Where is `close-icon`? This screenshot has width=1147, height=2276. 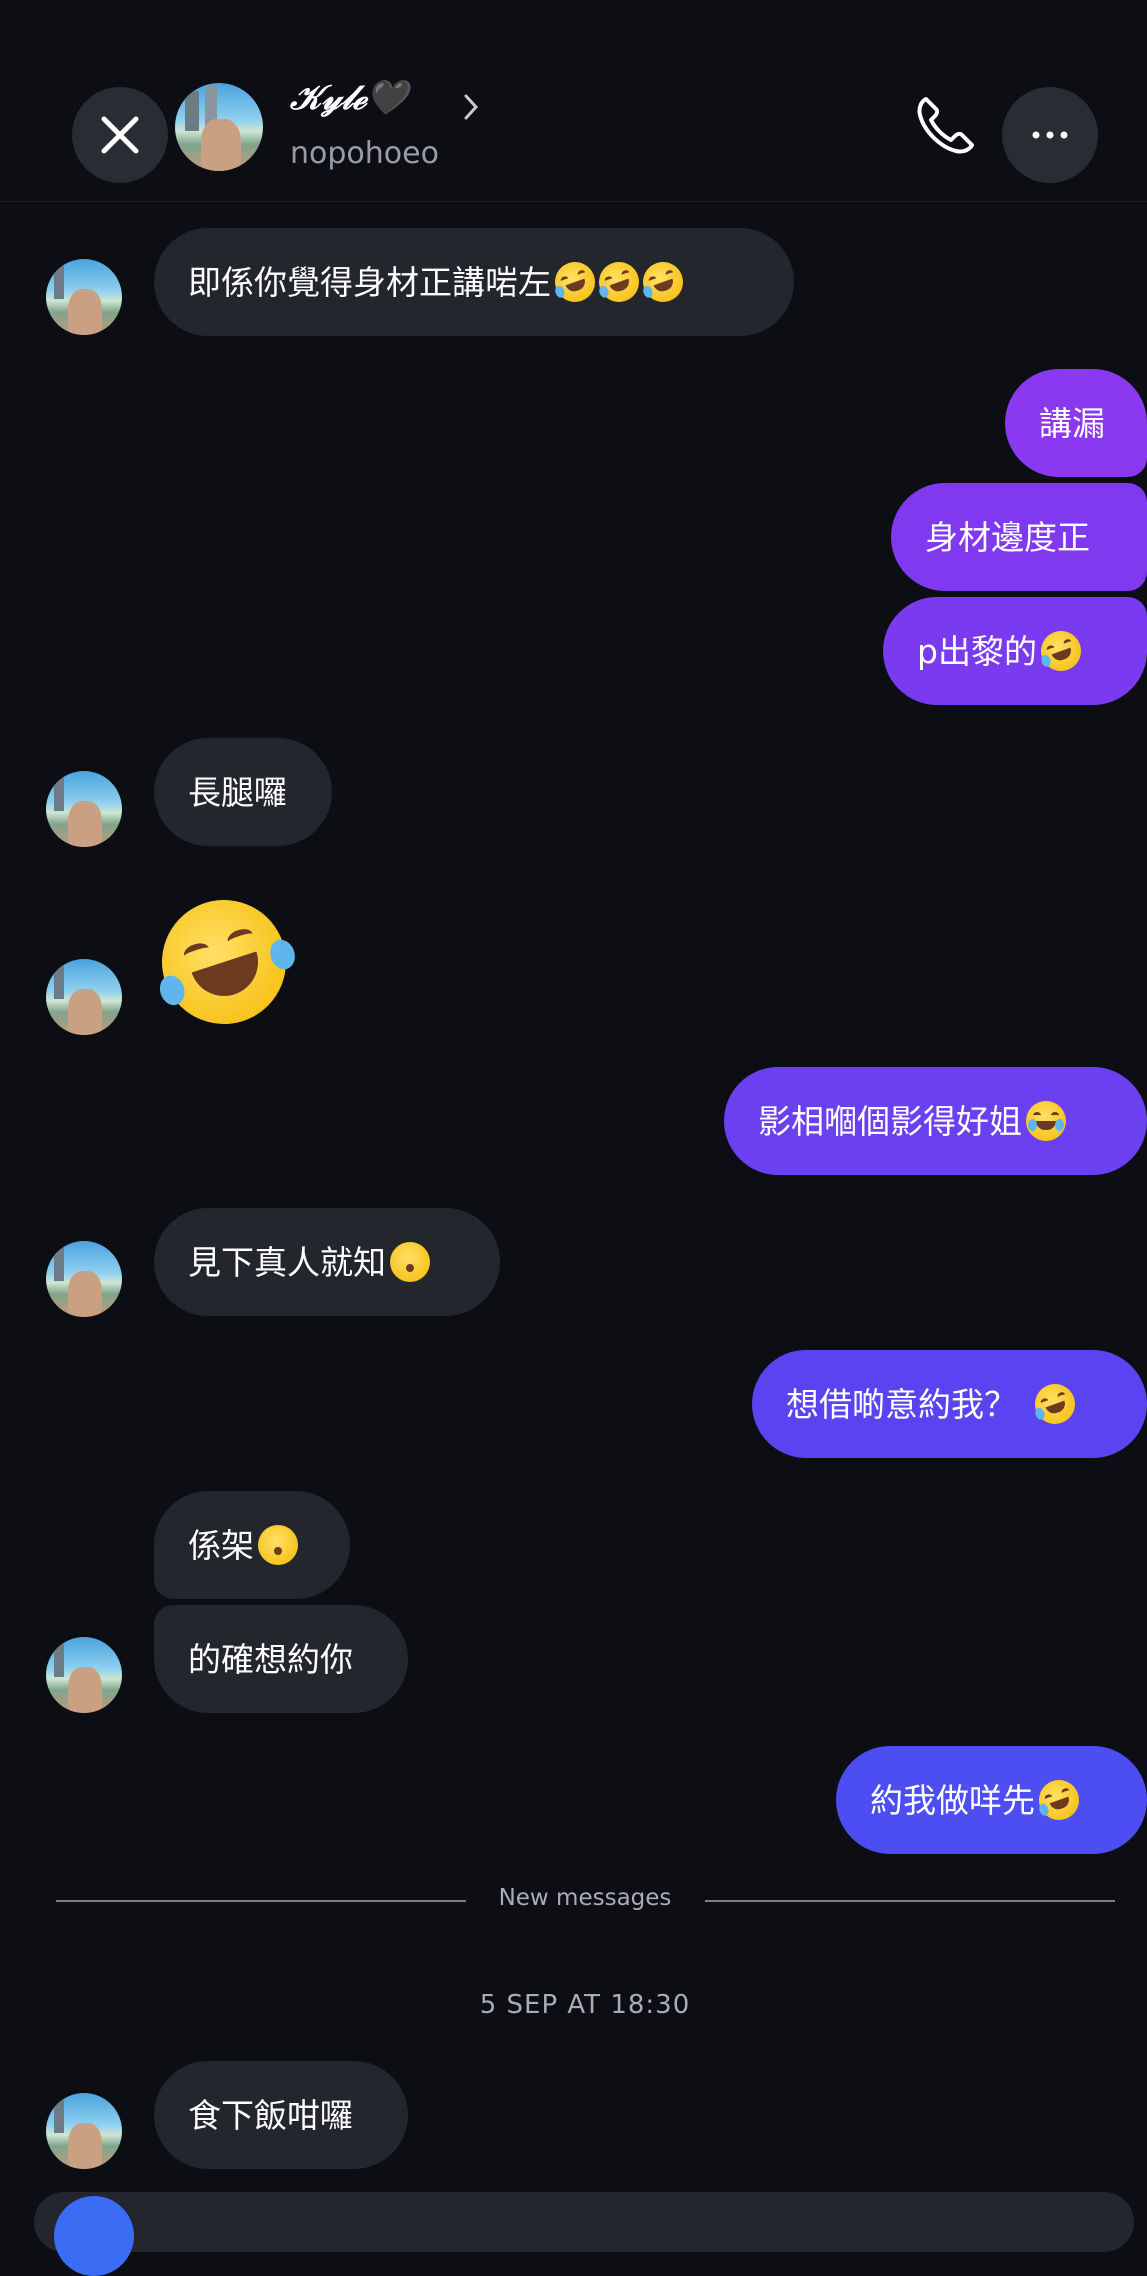 close-icon is located at coordinates (120, 135).